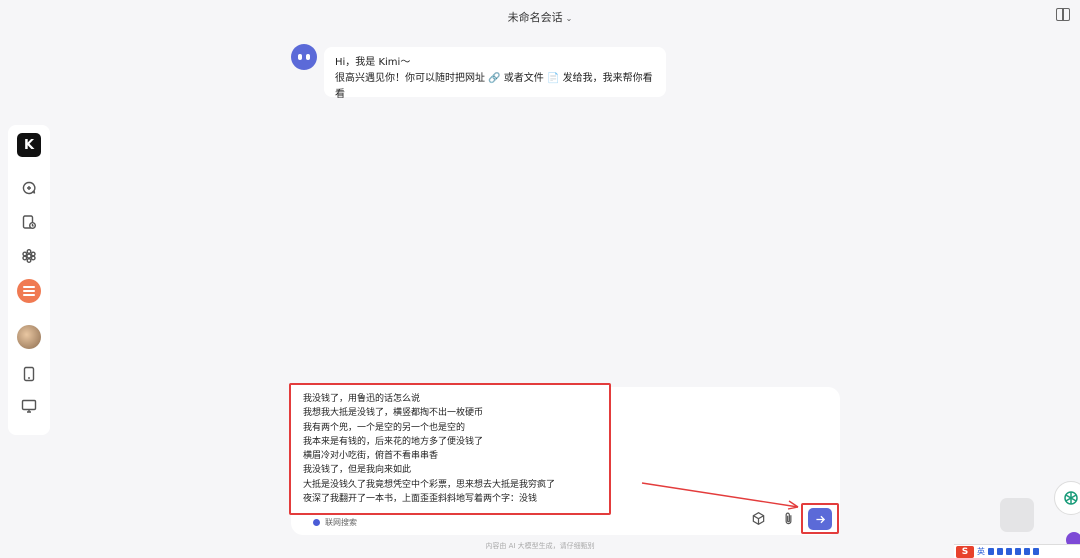 This screenshot has height=558, width=1080. Describe the element at coordinates (304, 57) in the screenshot. I see `kimi-avatar` at that location.